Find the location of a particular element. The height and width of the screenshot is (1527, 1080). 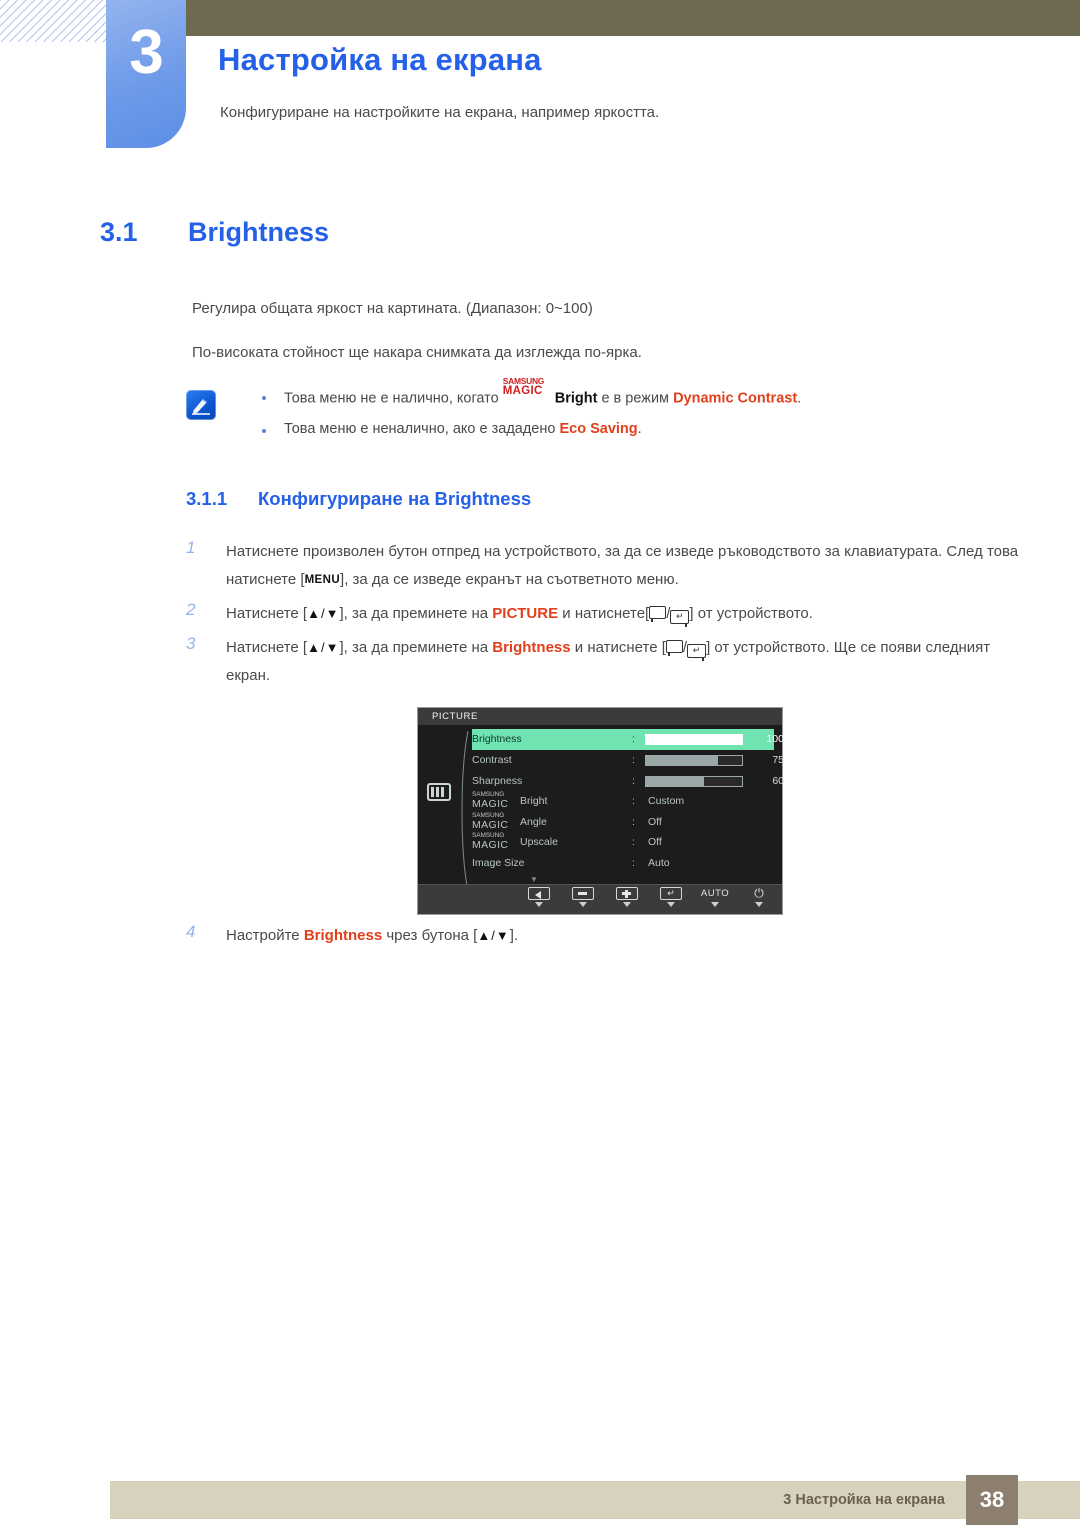

samsung-magic-logotype: SAMSUNG MAGIC is located at coordinates (528, 390).